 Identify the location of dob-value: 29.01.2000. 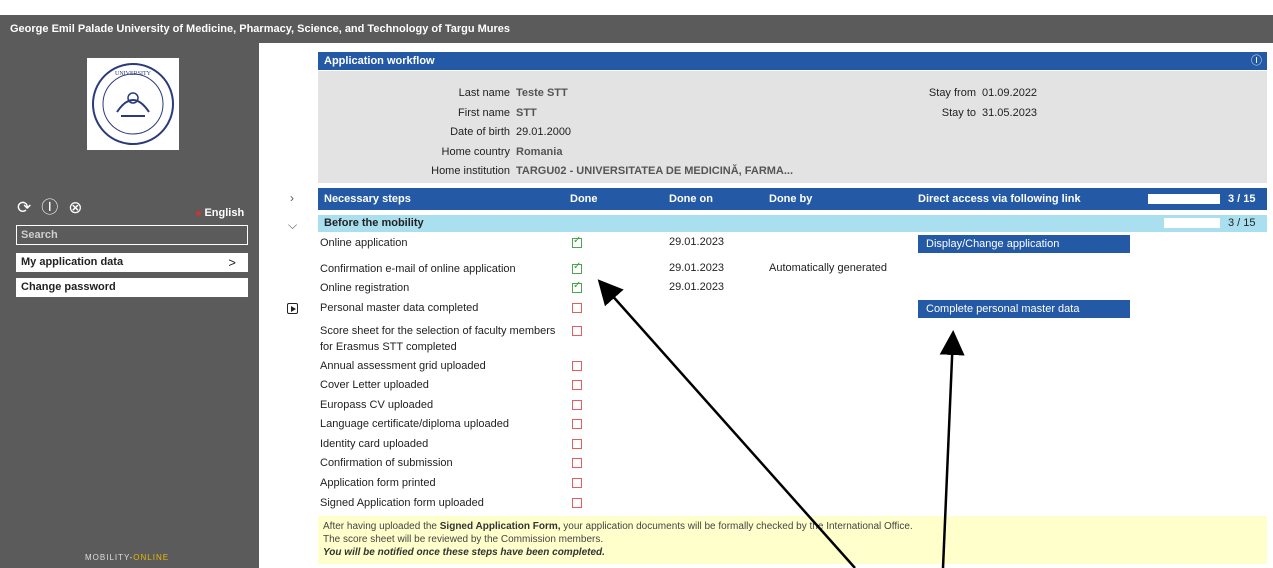
(544, 132).